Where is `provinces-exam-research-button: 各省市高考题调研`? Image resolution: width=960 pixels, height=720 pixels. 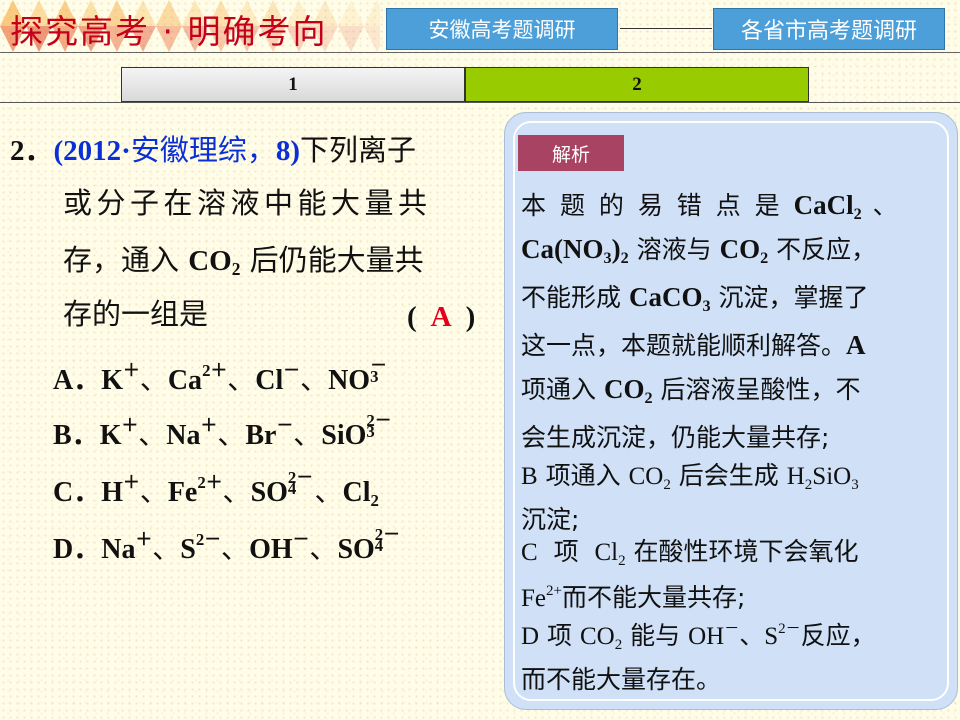
provinces-exam-research-button: 各省市高考题调研 is located at coordinates (829, 29).